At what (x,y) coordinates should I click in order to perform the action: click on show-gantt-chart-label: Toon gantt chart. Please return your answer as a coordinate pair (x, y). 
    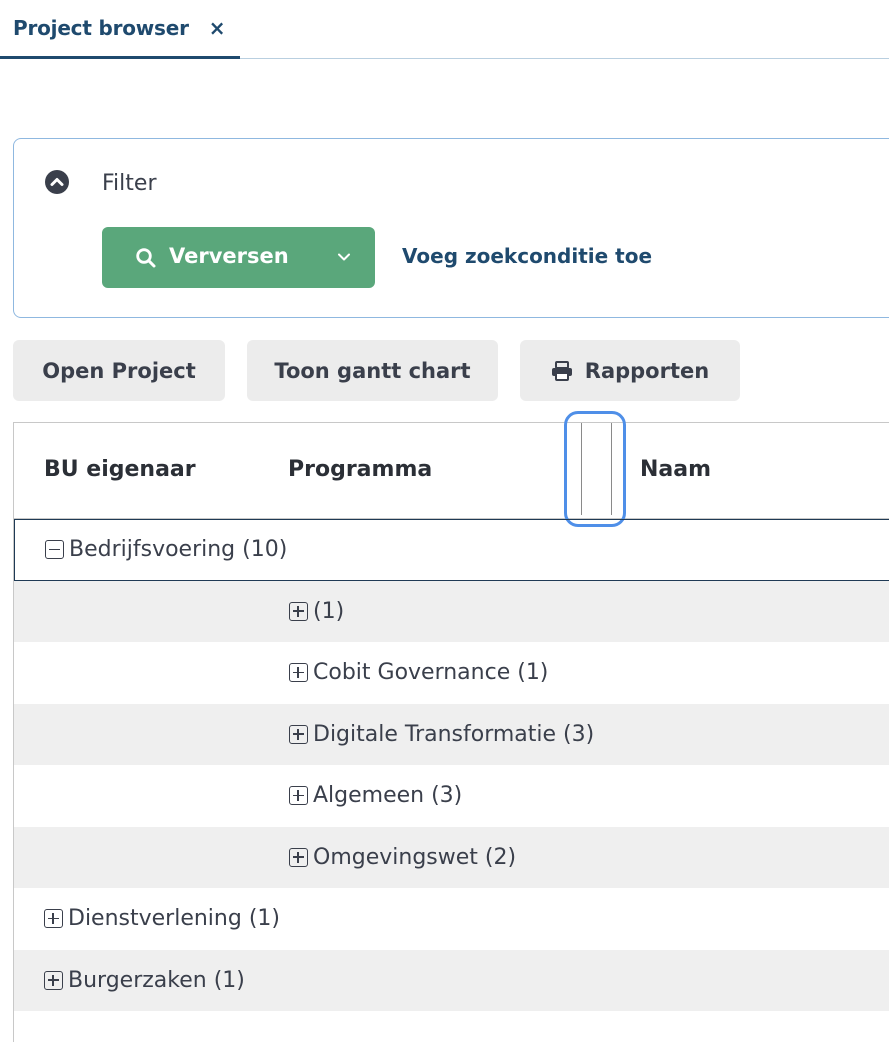
    Looking at the image, I should click on (372, 370).